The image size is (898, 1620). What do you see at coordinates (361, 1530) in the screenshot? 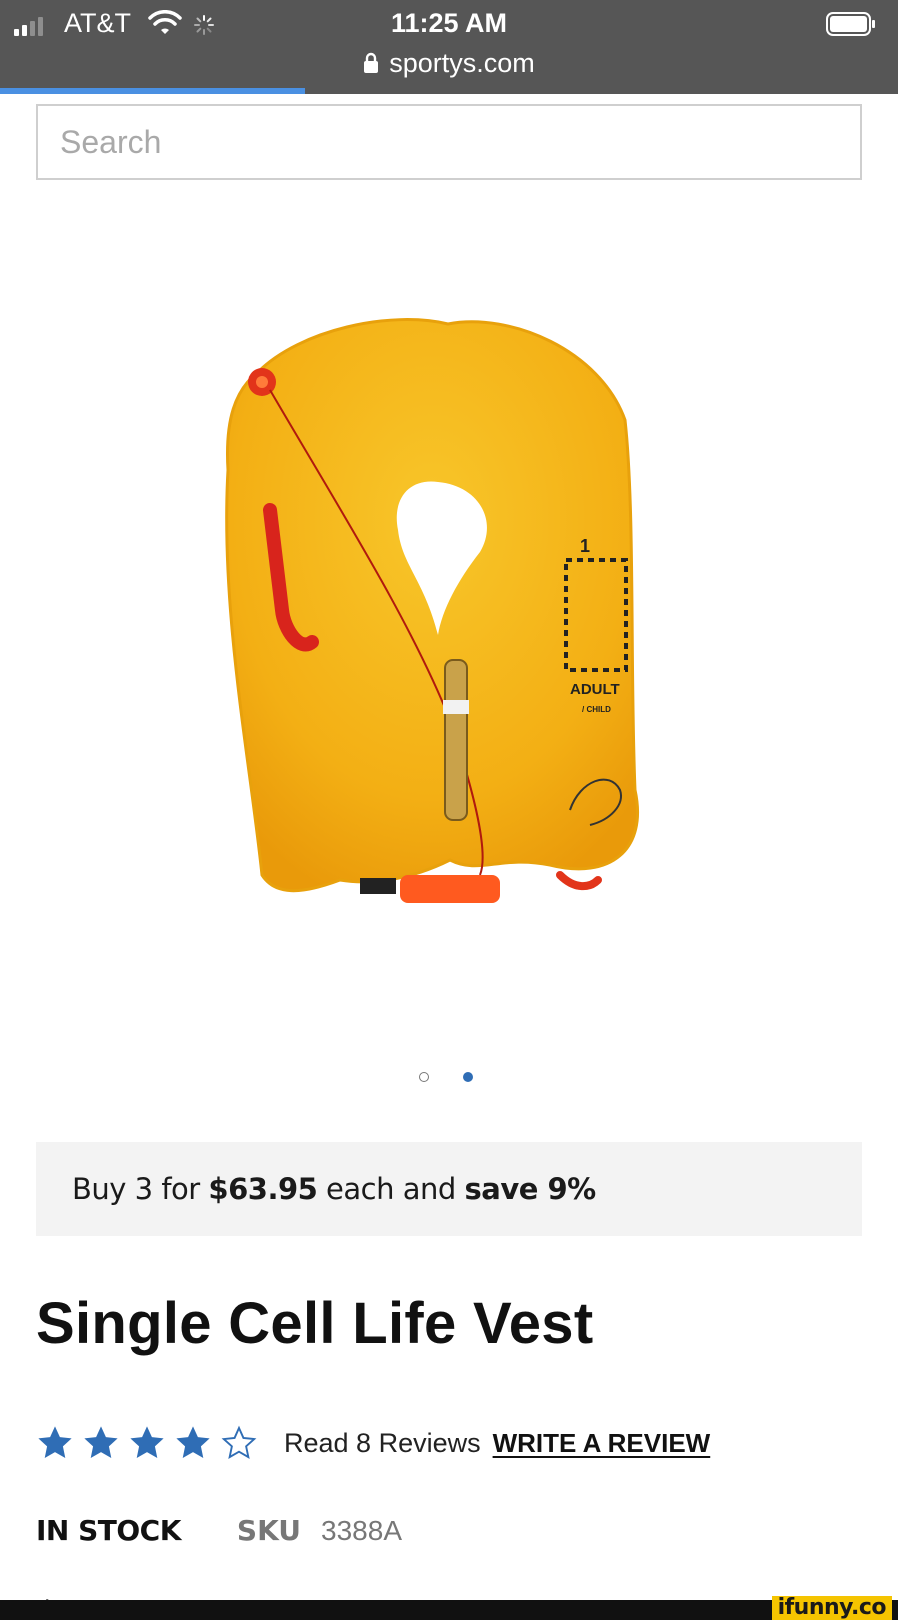
I see `sku-value: 3388A` at bounding box center [361, 1530].